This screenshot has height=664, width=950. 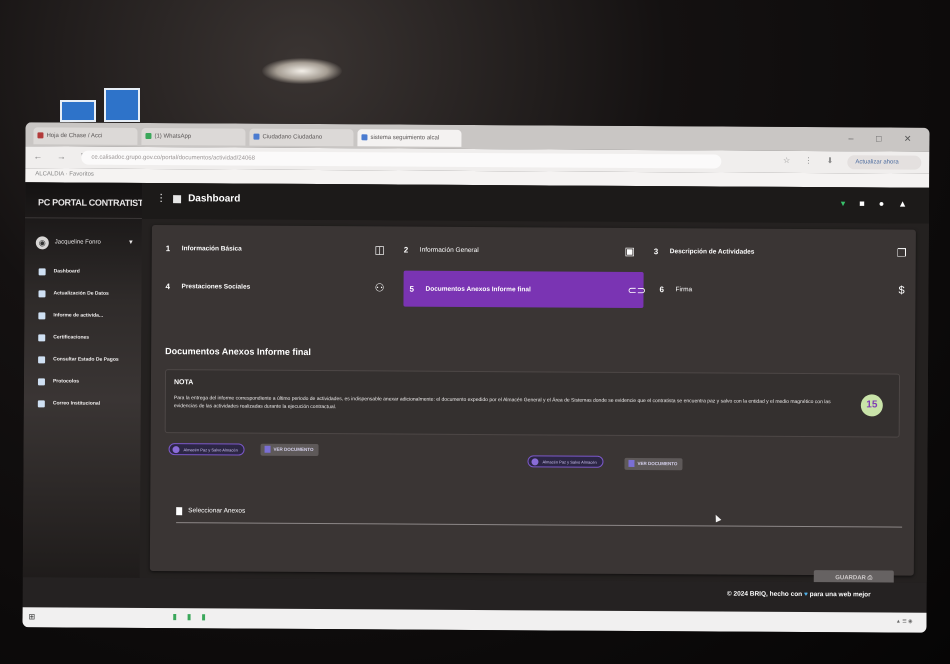 What do you see at coordinates (904, 621) in the screenshot?
I see `system-tray: ▲ ☰ ◉` at bounding box center [904, 621].